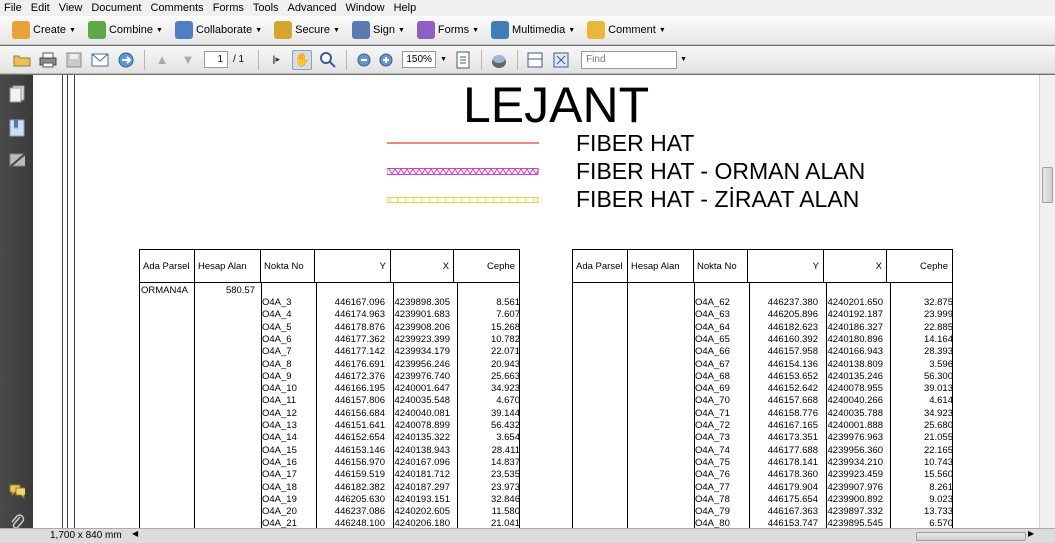 This screenshot has width=1055, height=543. I want to click on x-cell: 4240167.096, so click(422, 462).